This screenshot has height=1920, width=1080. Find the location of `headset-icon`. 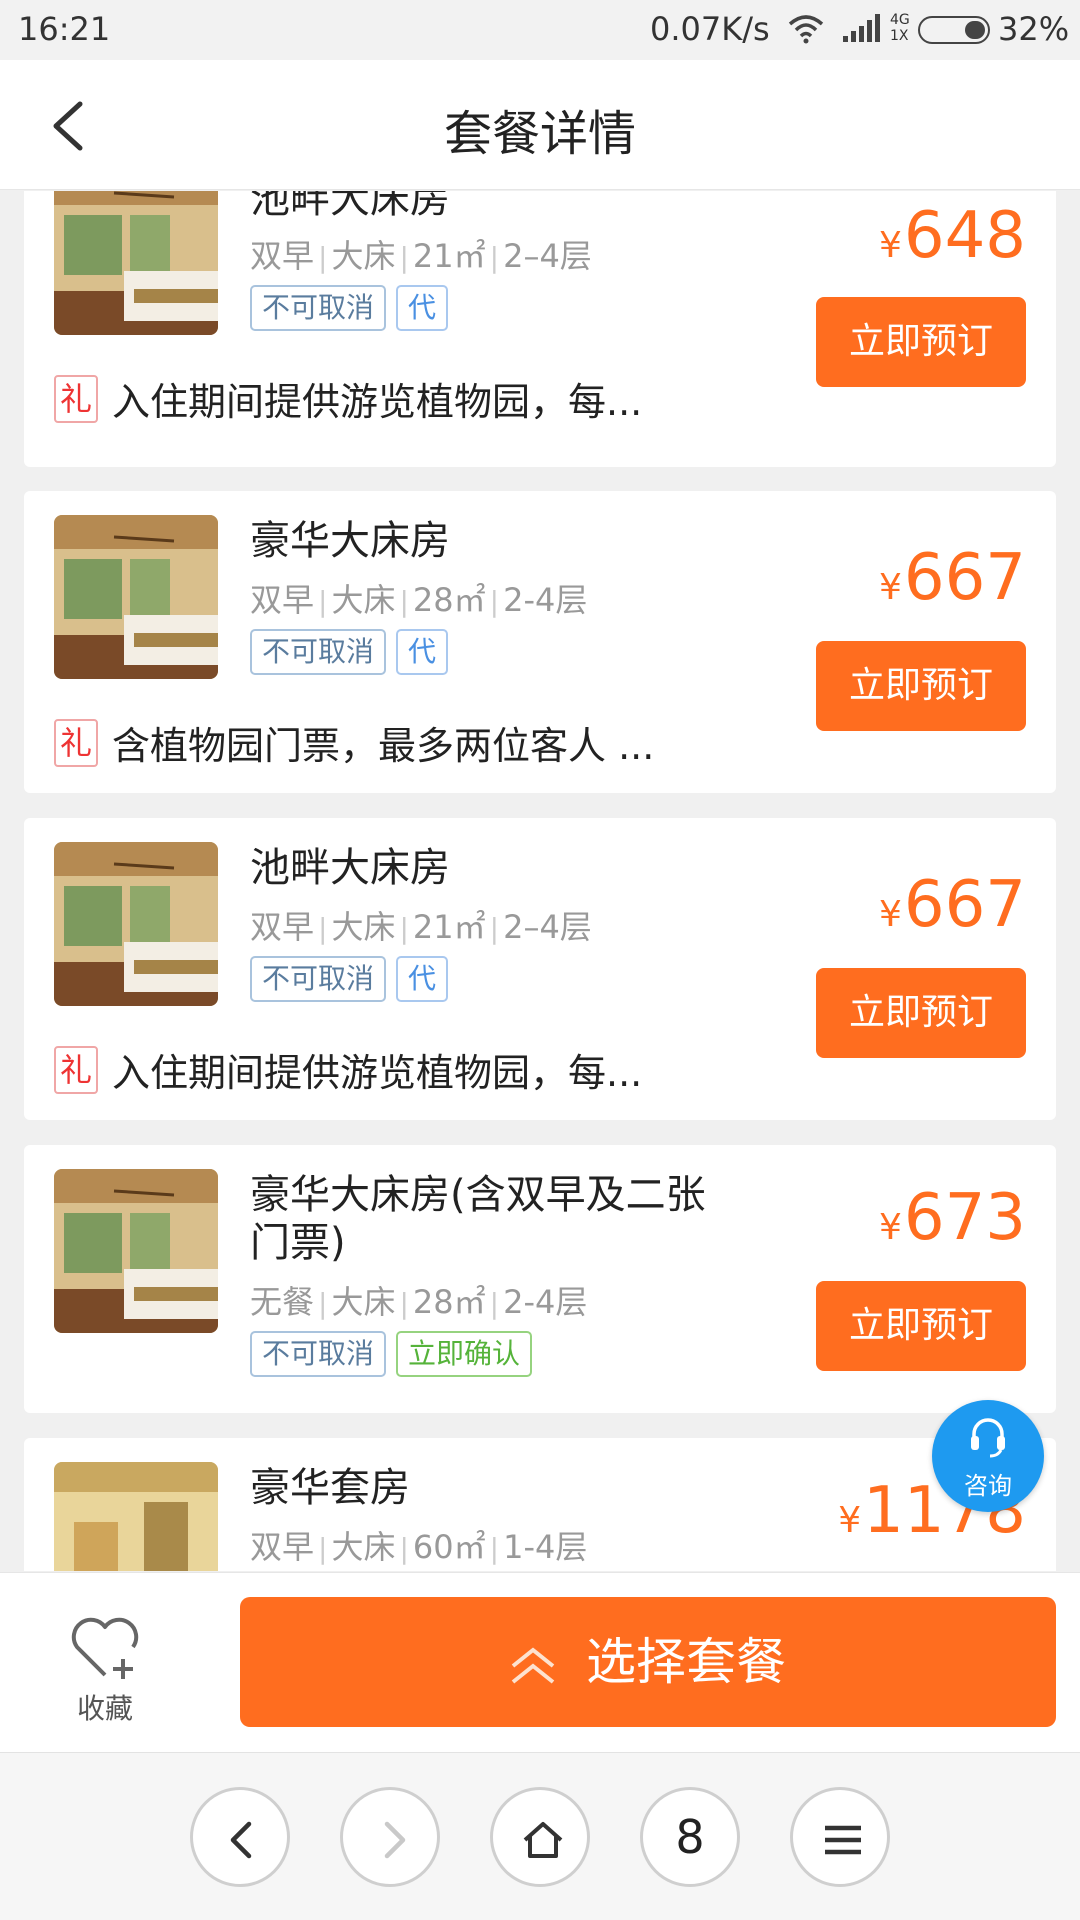

headset-icon is located at coordinates (988, 1438).